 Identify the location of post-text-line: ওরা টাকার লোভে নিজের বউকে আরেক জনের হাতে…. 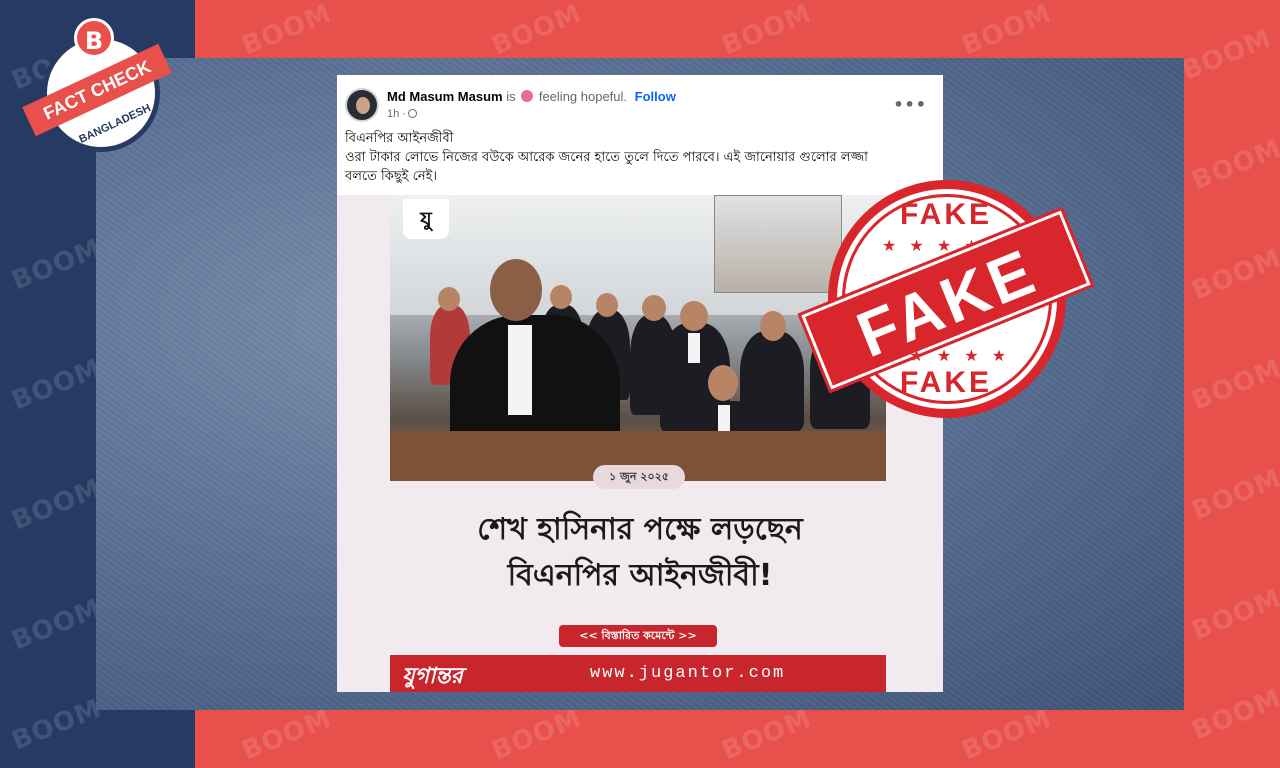
(606, 157).